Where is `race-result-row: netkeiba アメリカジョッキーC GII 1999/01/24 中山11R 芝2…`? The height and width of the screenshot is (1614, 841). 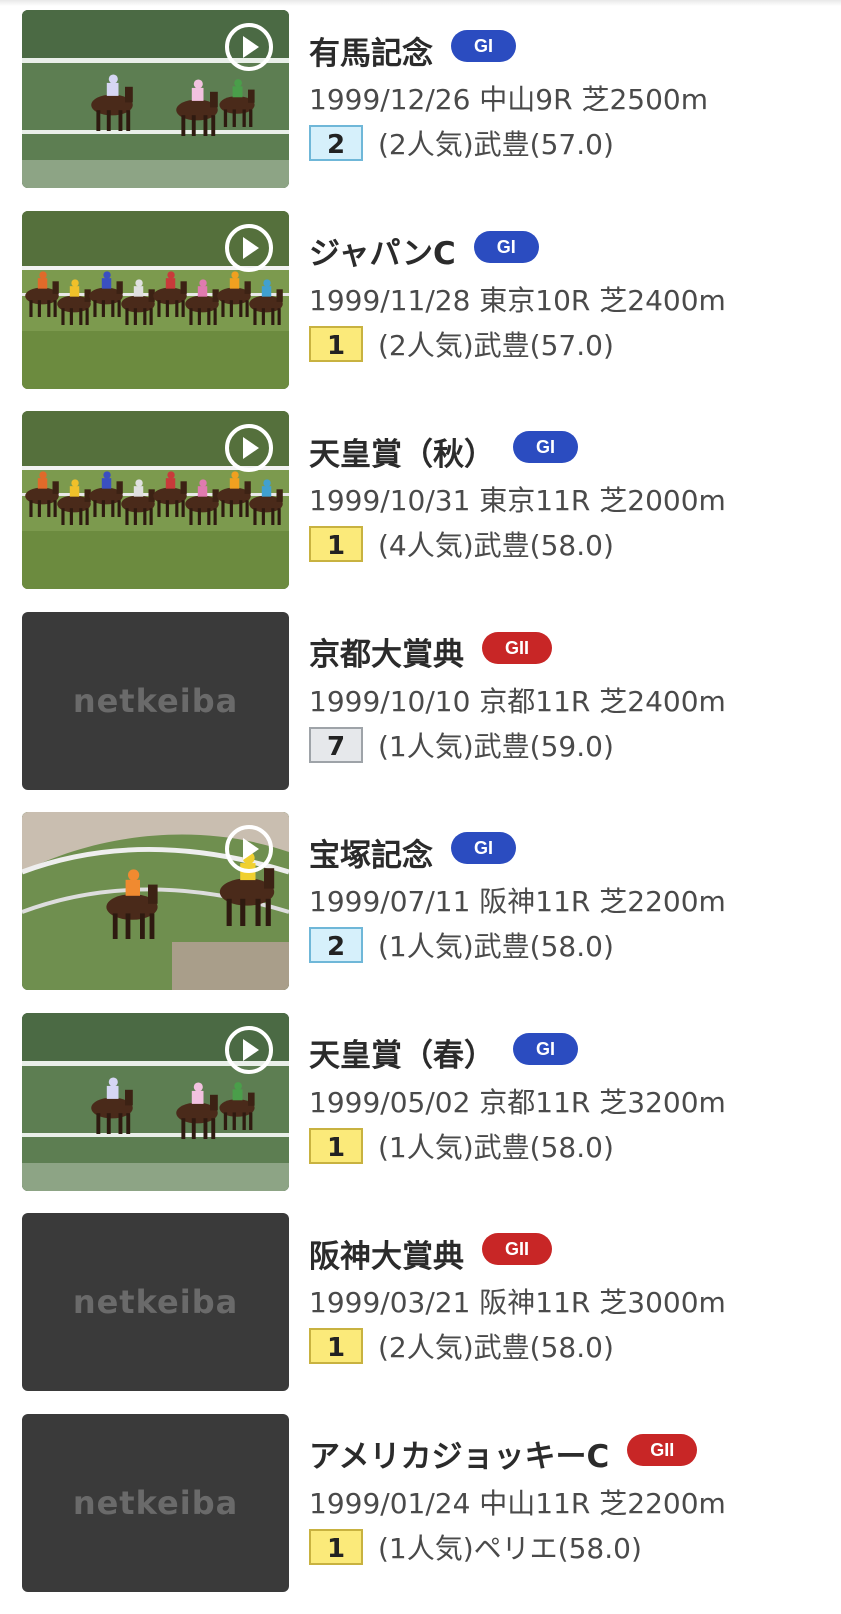 race-result-row: netkeiba アメリカジョッキーC GII 1999/01/24 中山11R 芝2… is located at coordinates (420, 1502).